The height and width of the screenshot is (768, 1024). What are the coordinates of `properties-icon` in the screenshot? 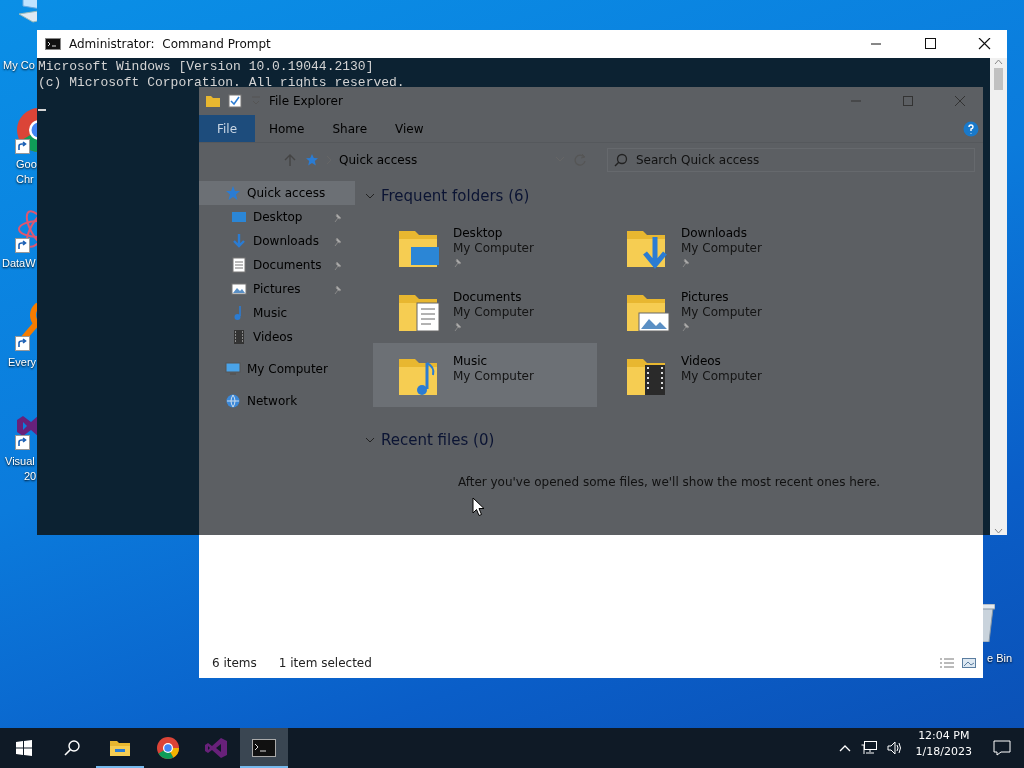 It's located at (235, 101).